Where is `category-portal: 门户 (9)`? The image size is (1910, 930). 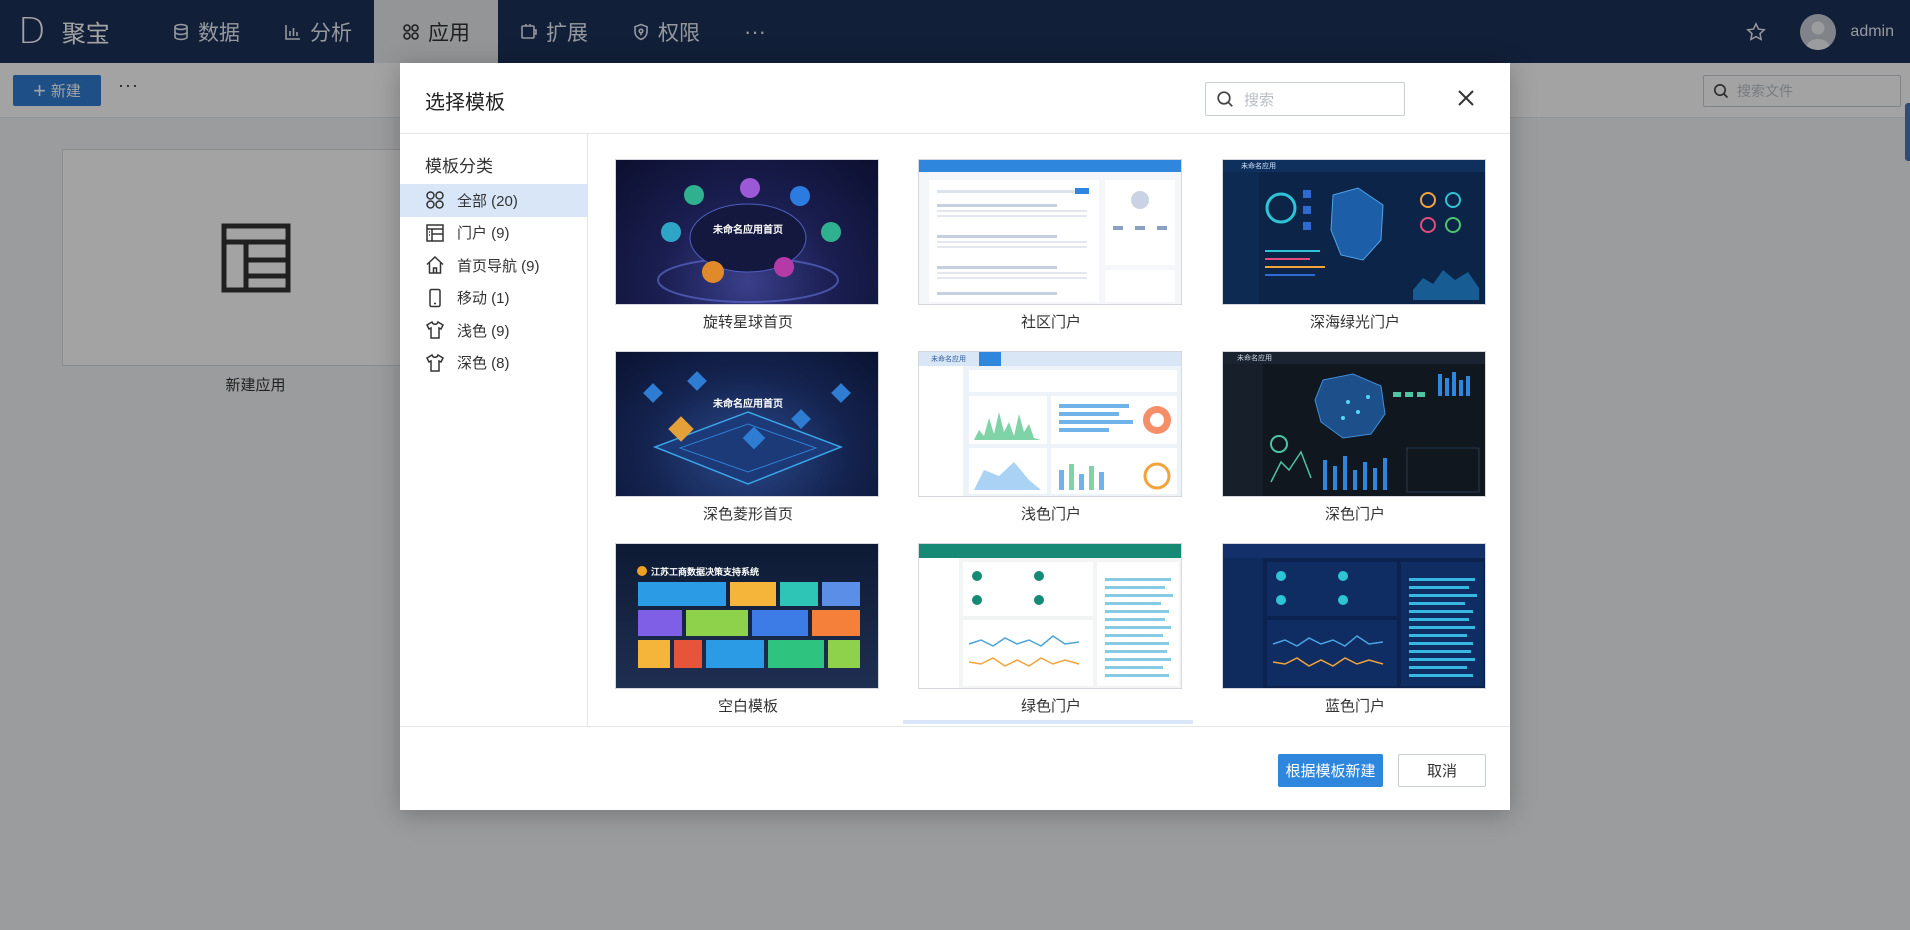
category-portal: 门户 (9) is located at coordinates (494, 233).